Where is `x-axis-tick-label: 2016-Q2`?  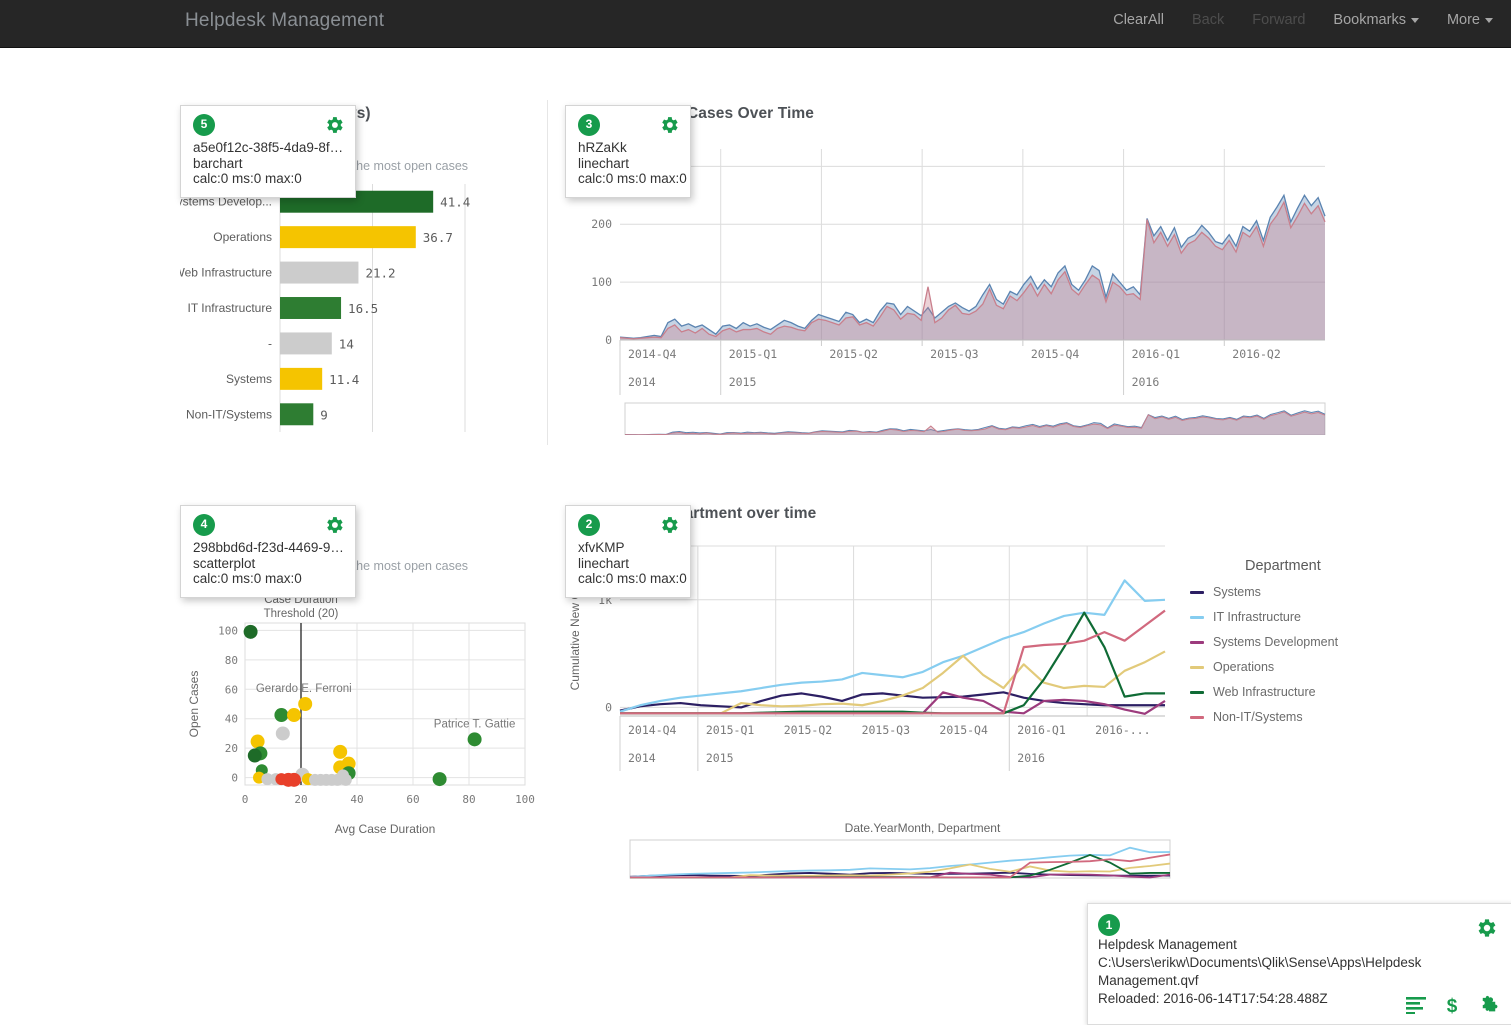 x-axis-tick-label: 2016-Q2 is located at coordinates (1256, 354).